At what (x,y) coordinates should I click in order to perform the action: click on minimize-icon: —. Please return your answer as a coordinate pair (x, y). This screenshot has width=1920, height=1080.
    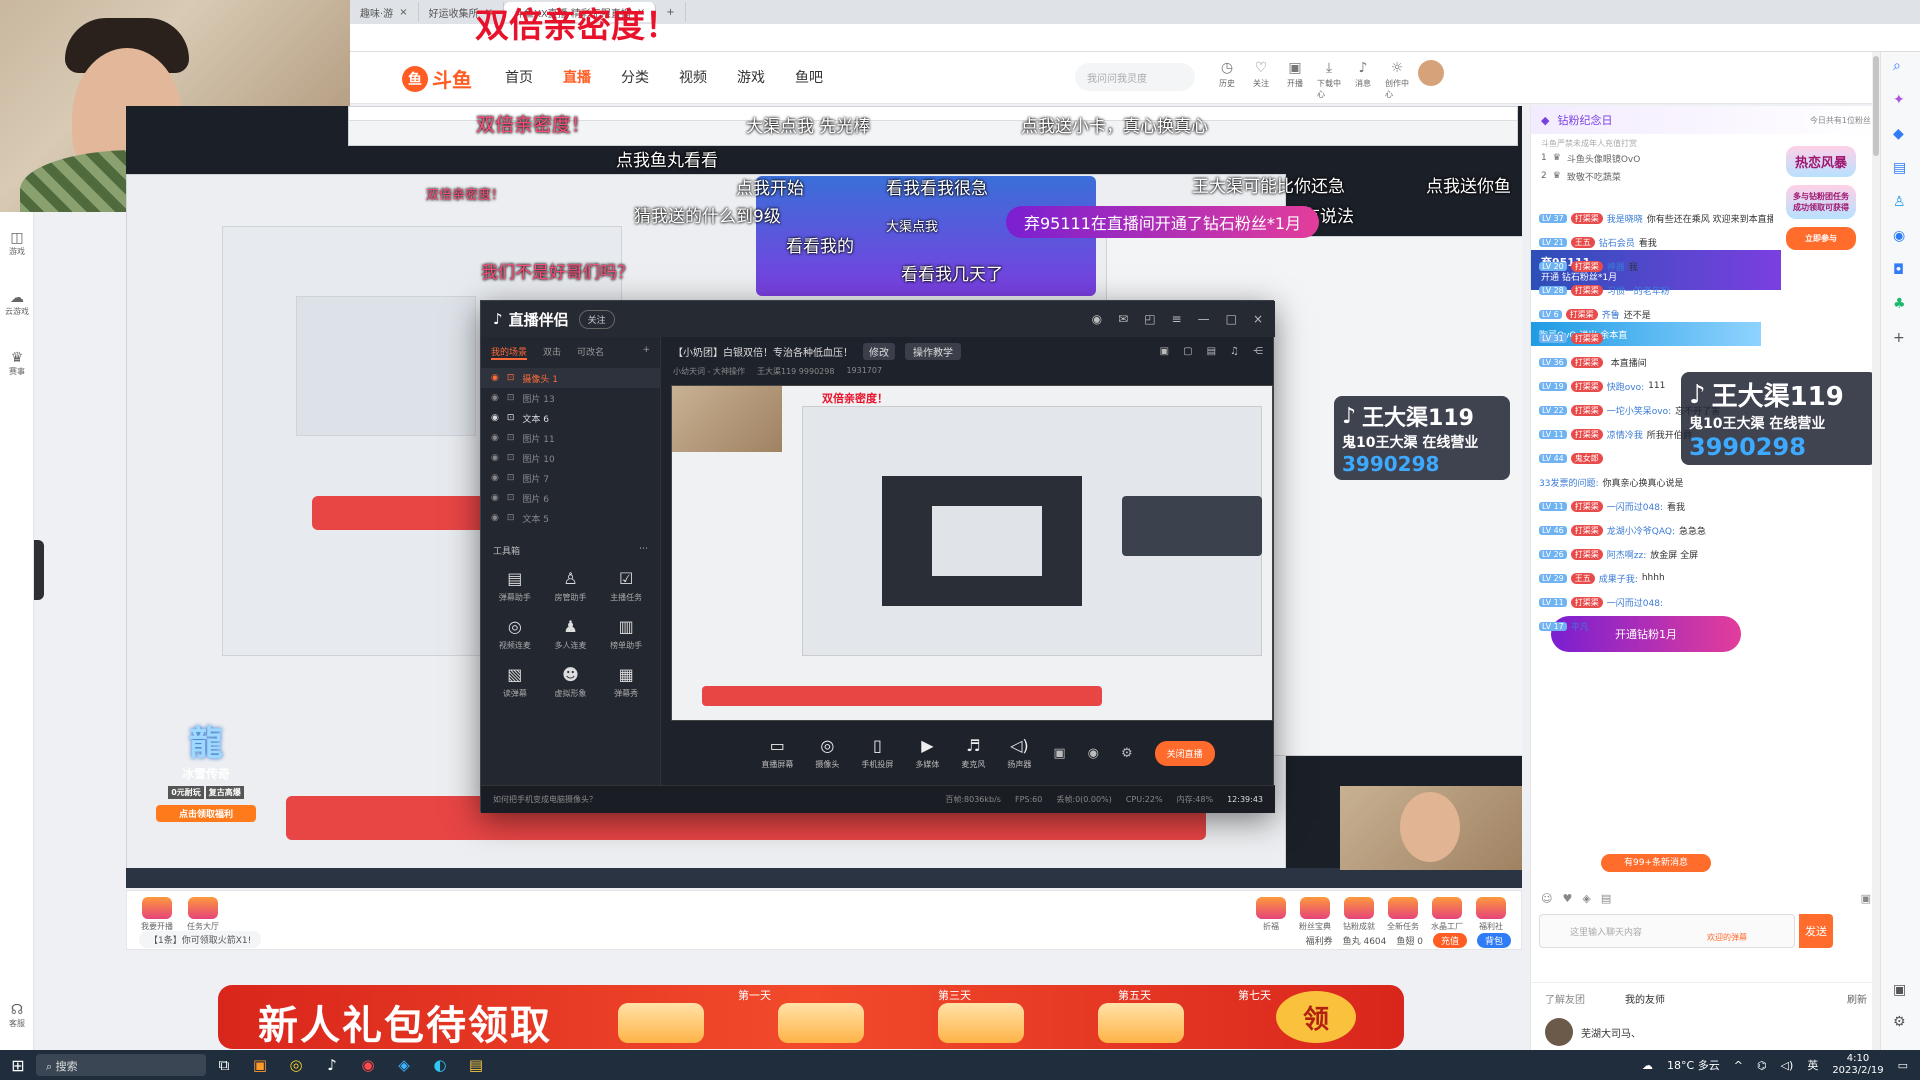
    Looking at the image, I should click on (1204, 319).